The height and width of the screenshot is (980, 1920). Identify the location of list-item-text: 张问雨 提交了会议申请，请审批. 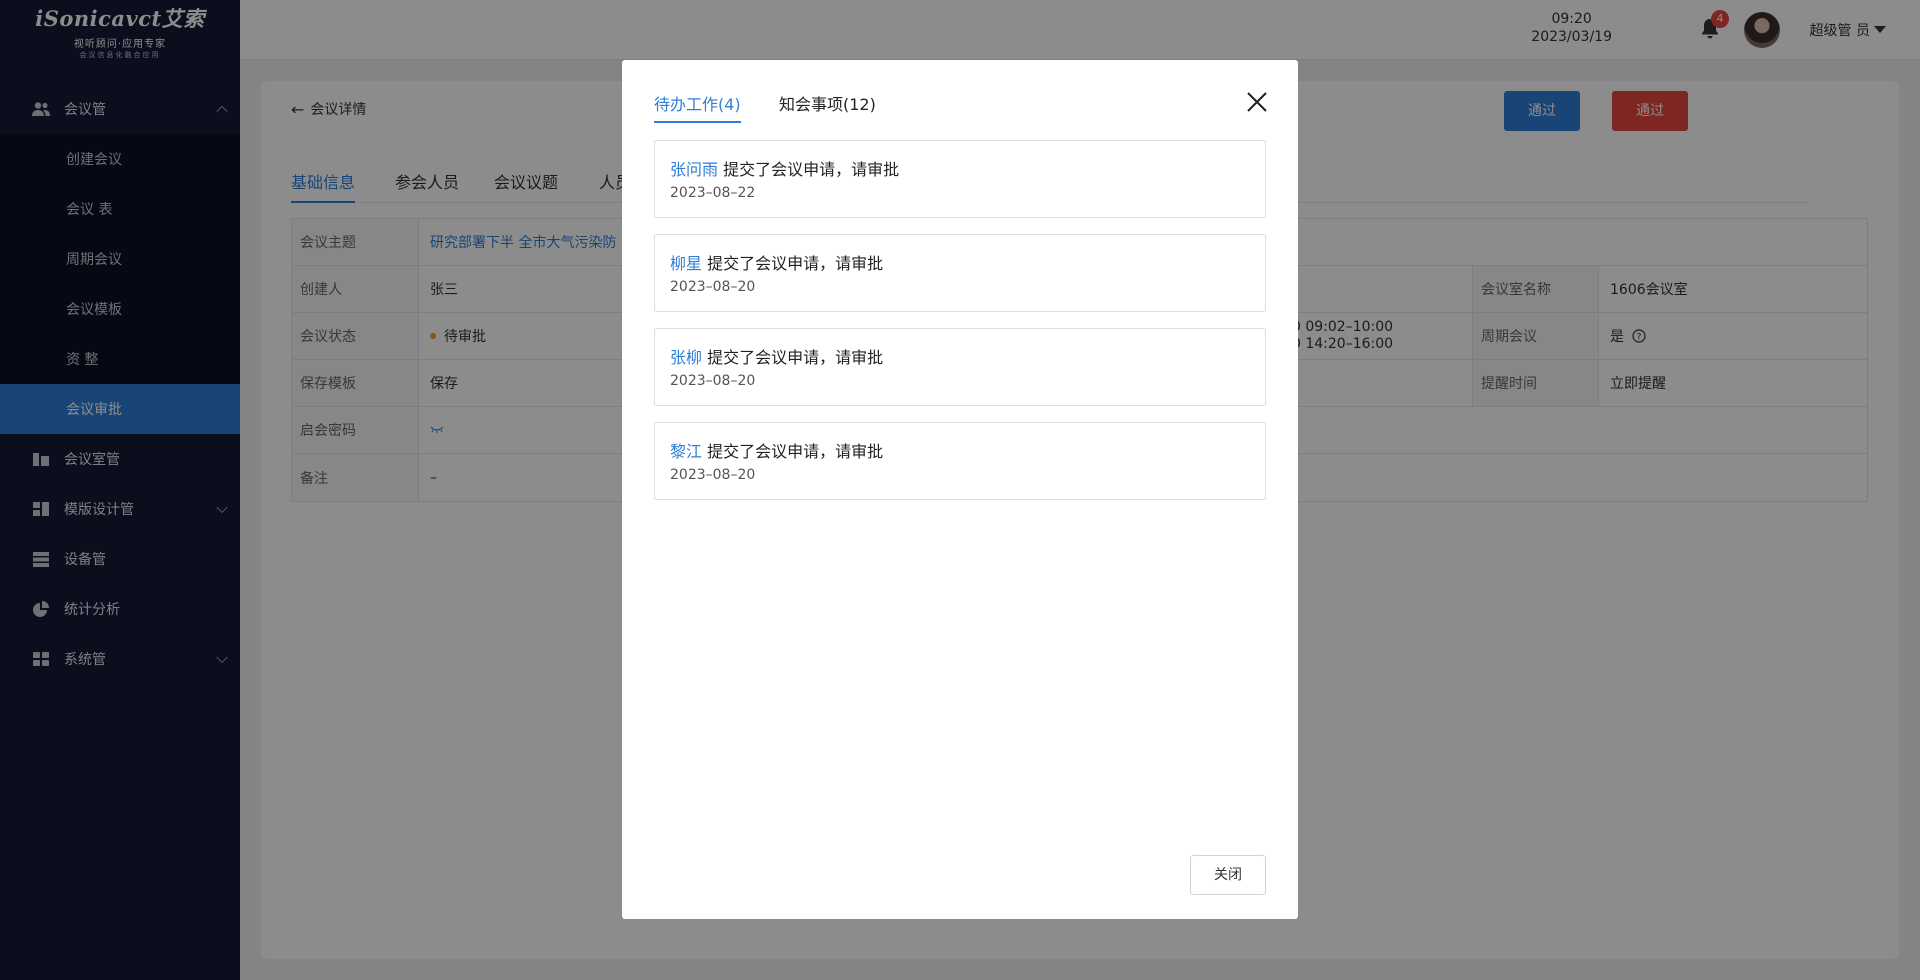
(784, 168).